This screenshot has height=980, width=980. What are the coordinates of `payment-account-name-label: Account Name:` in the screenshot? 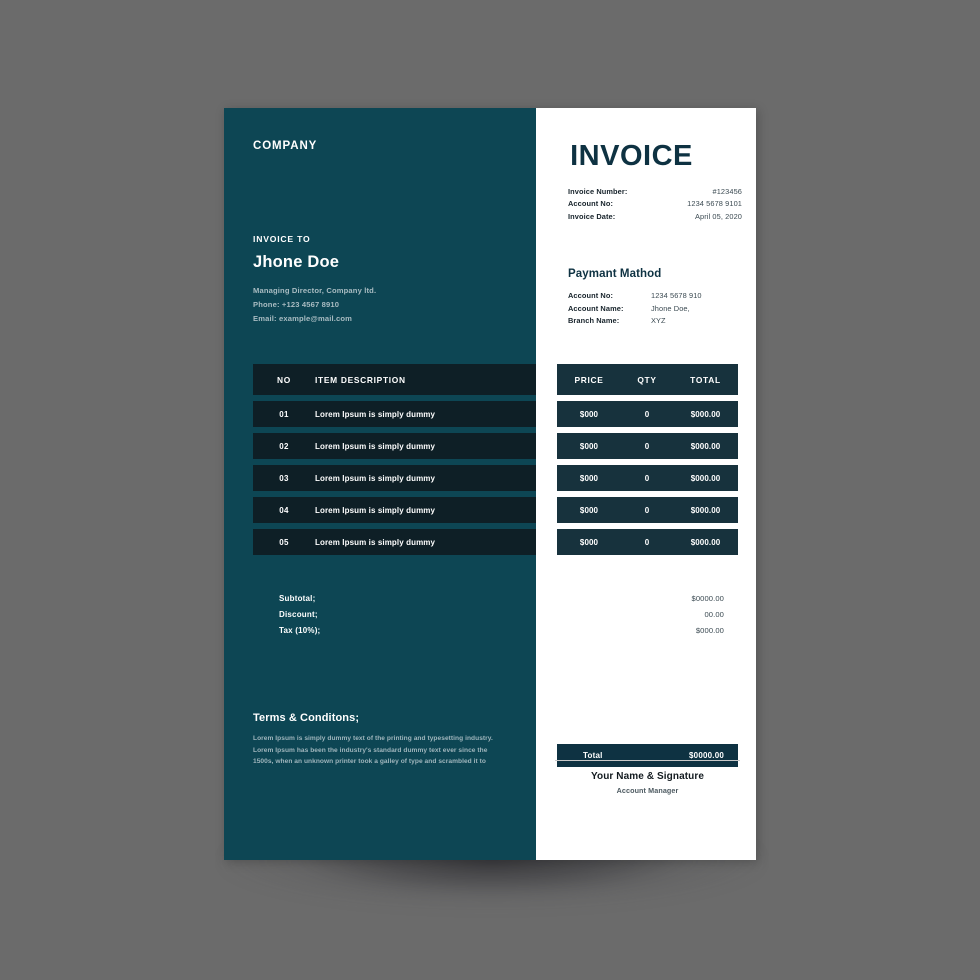 It's located at (596, 308).